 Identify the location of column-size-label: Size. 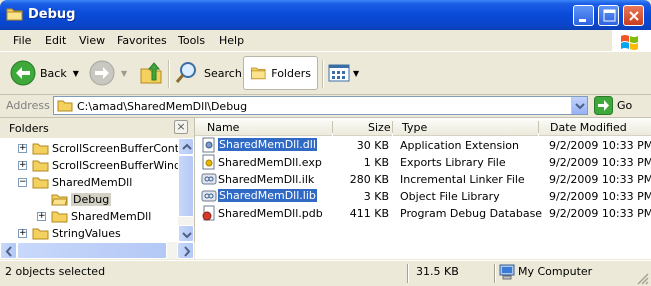
(379, 127).